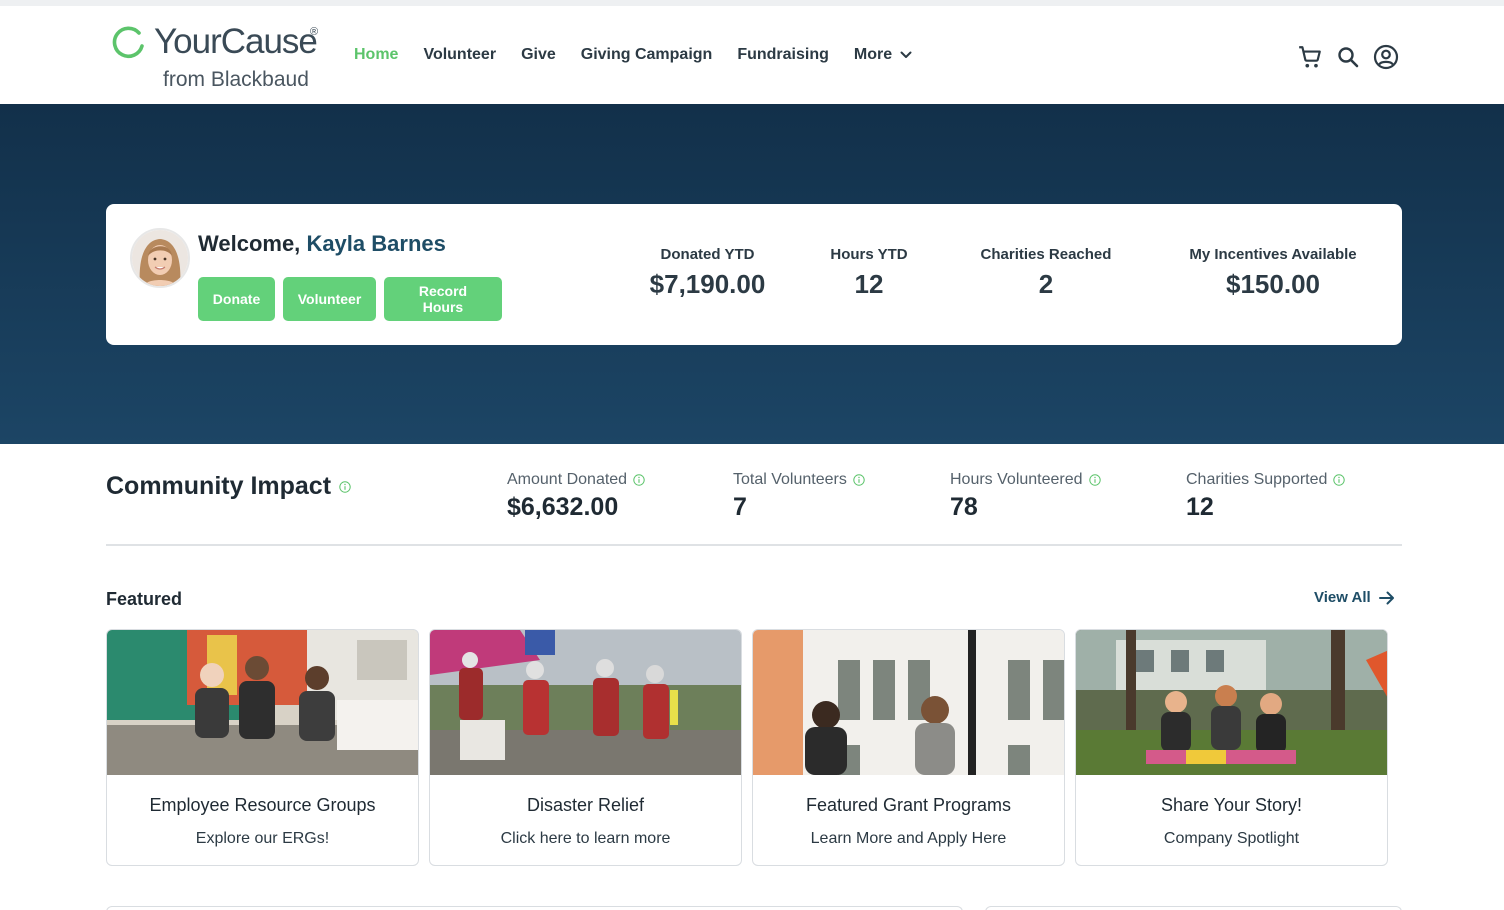 Image resolution: width=1504 pixels, height=910 pixels. What do you see at coordinates (262, 838) in the screenshot?
I see `card-subtitle: Explore our ERGs!` at bounding box center [262, 838].